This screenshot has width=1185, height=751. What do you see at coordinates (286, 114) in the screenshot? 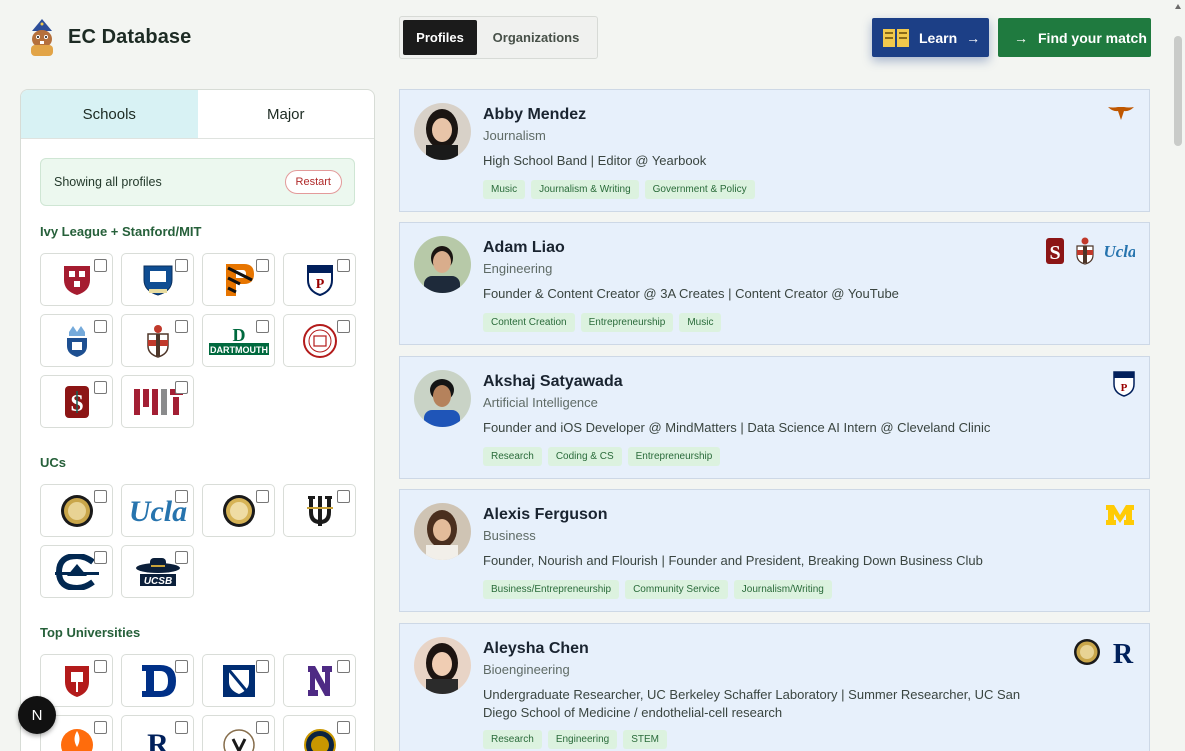
I see `tab-major: Major` at bounding box center [286, 114].